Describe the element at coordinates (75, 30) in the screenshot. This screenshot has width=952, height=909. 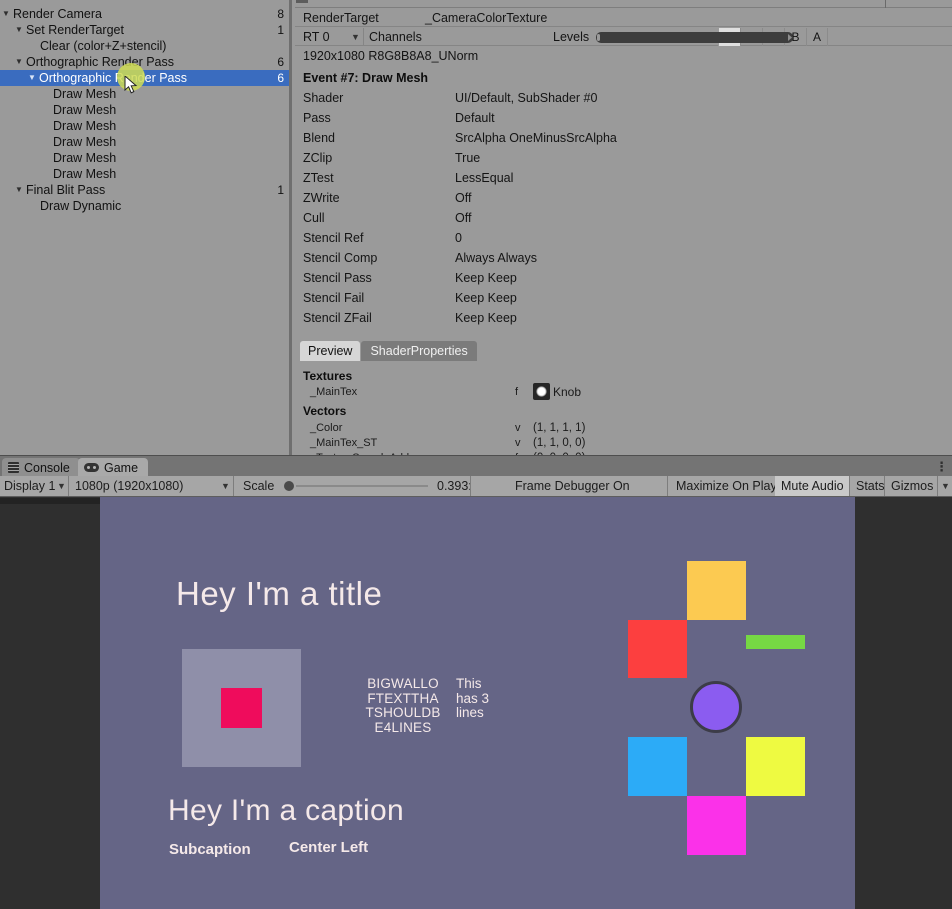
I see `tree-item-label: Set RenderTarget` at that location.